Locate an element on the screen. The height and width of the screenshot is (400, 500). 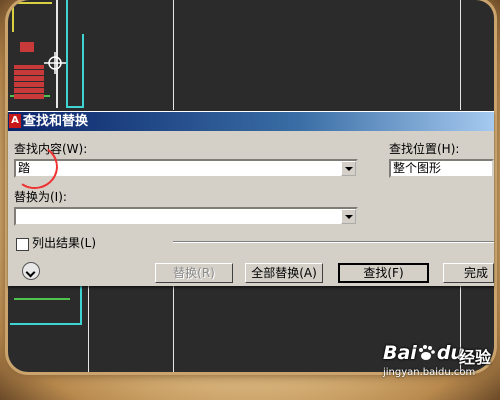
cursor-crosshair-icon is located at coordinates (55, 63).